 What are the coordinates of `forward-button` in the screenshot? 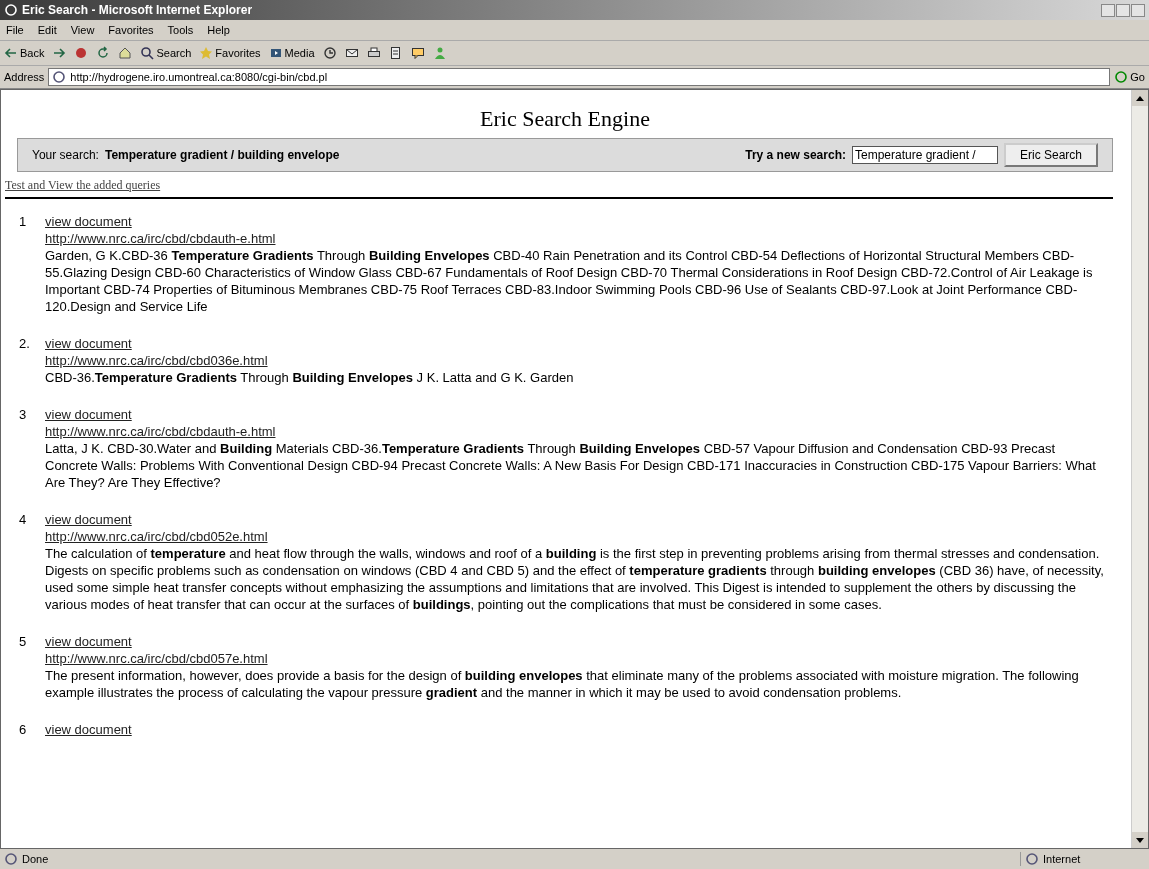 It's located at (59, 53).